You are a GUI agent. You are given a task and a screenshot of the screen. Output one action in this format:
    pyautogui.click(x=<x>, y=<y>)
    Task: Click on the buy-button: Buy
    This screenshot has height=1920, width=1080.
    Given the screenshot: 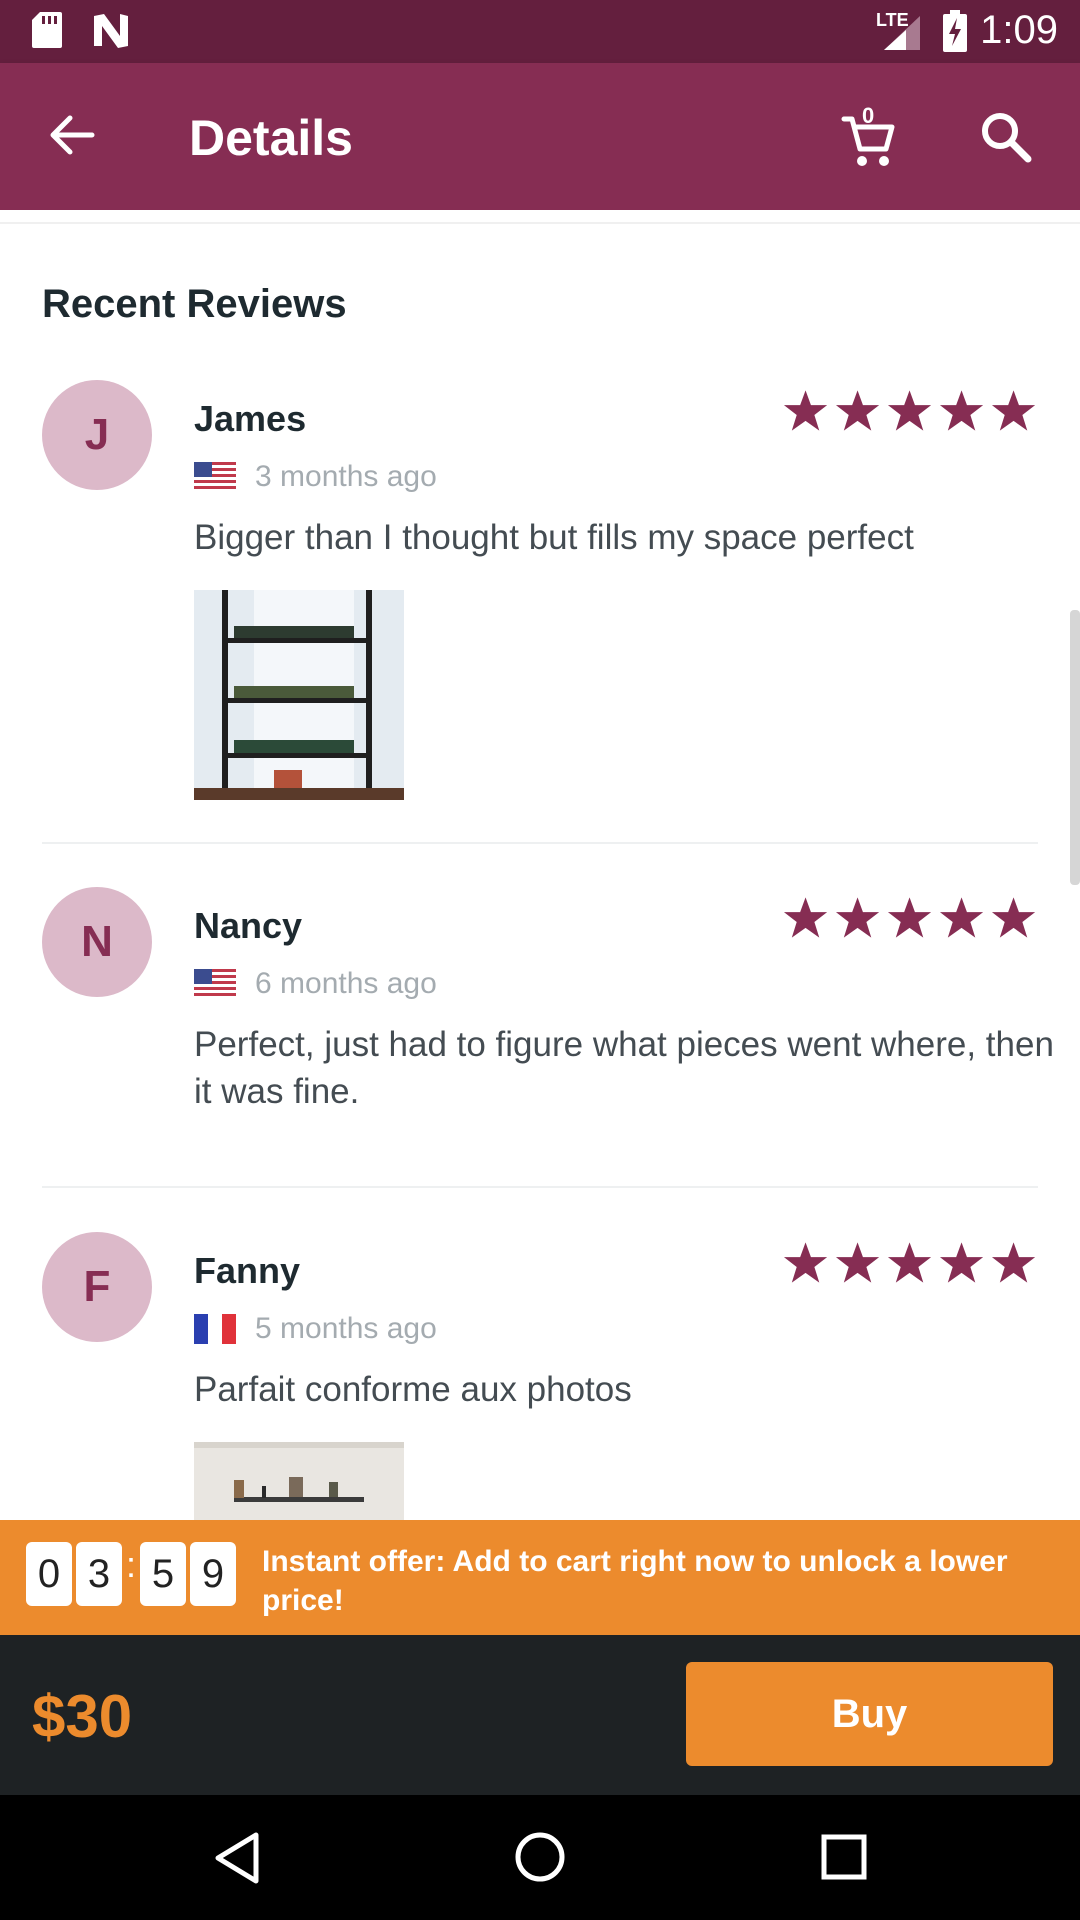 What is the action you would take?
    pyautogui.click(x=869, y=1714)
    